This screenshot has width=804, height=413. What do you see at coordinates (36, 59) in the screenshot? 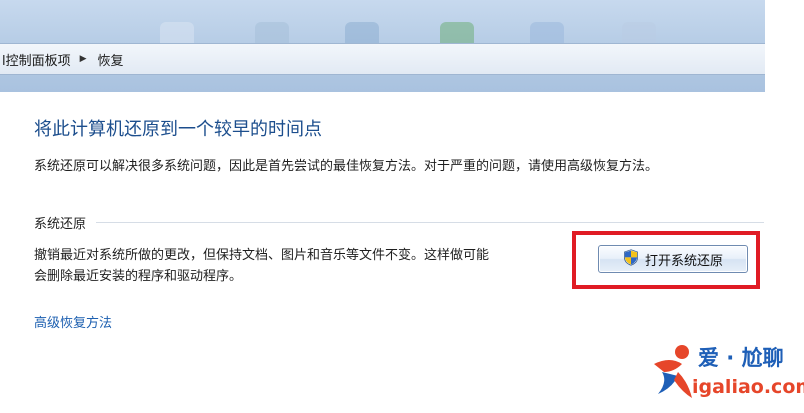
I see `breadcrumb-item-control-panel: l控制面板项` at bounding box center [36, 59].